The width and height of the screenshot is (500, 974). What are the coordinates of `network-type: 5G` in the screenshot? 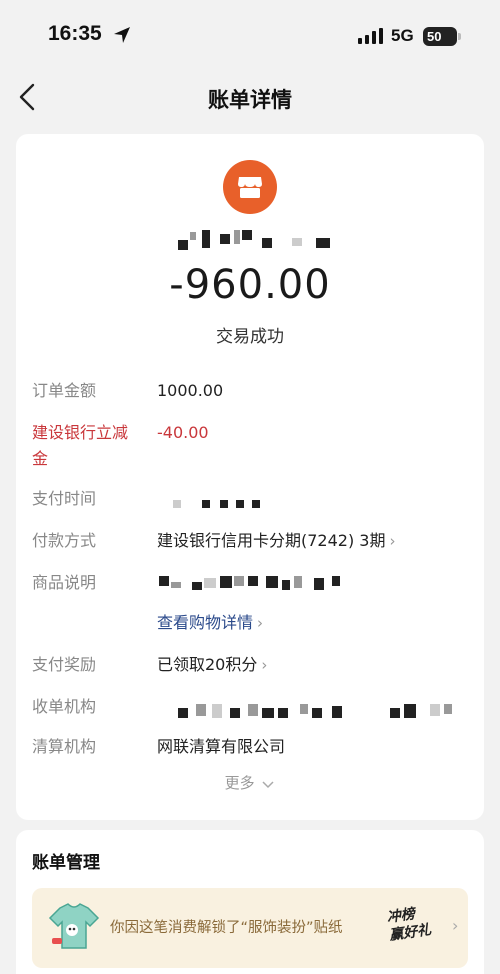 It's located at (402, 35).